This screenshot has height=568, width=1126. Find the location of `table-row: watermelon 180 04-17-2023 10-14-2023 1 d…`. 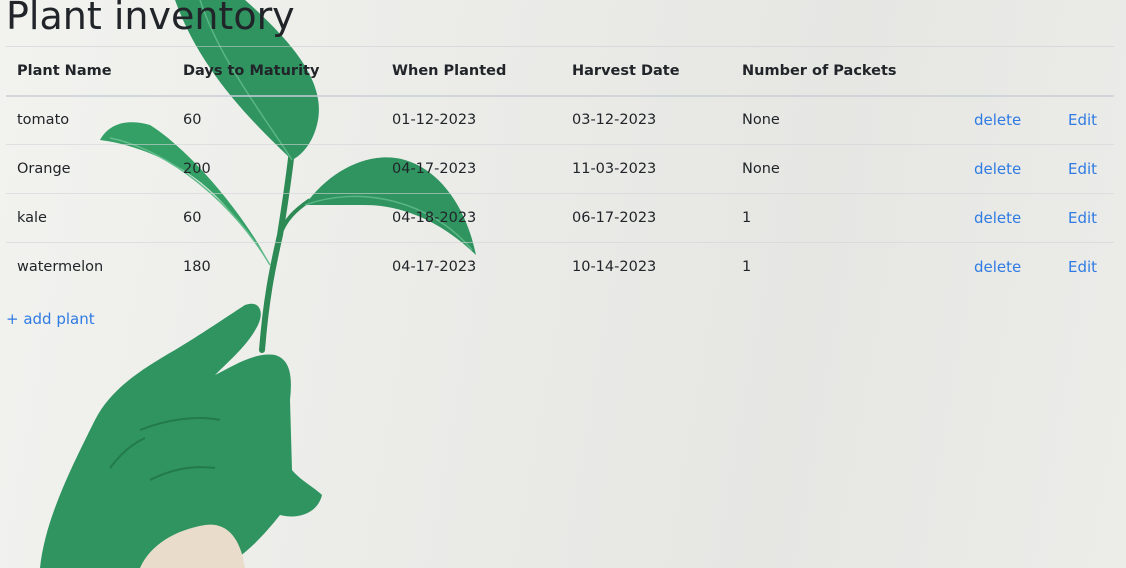

table-row: watermelon 180 04-17-2023 10-14-2023 1 d… is located at coordinates (560, 267).